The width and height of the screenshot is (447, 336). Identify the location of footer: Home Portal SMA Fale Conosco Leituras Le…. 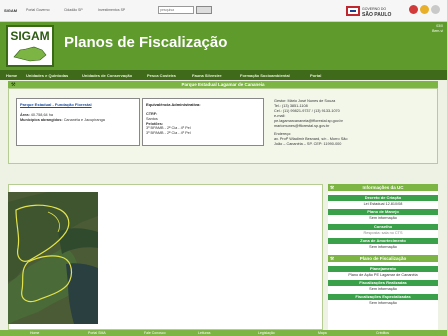
(223, 333).